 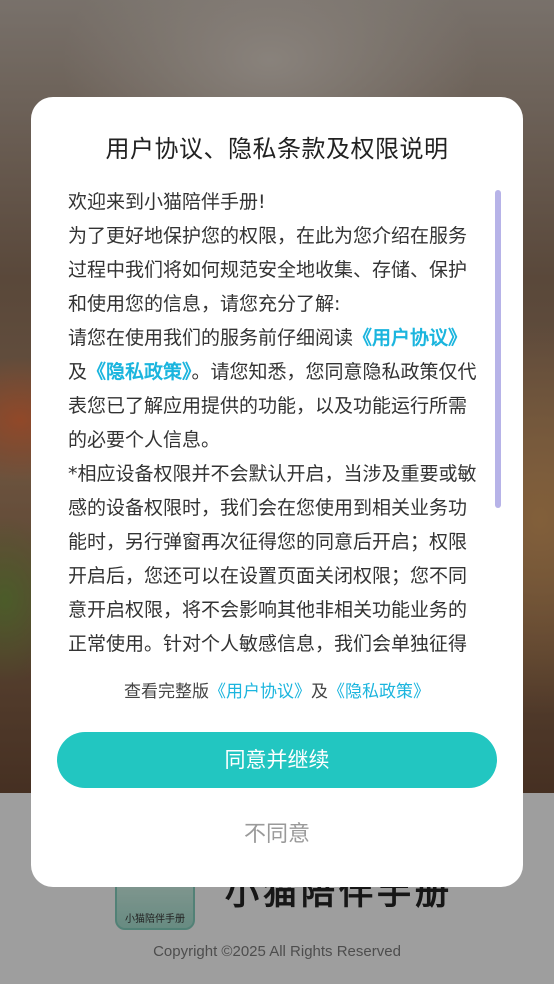 I want to click on full-version-prefix: 查看完整版, so click(x=166, y=692).